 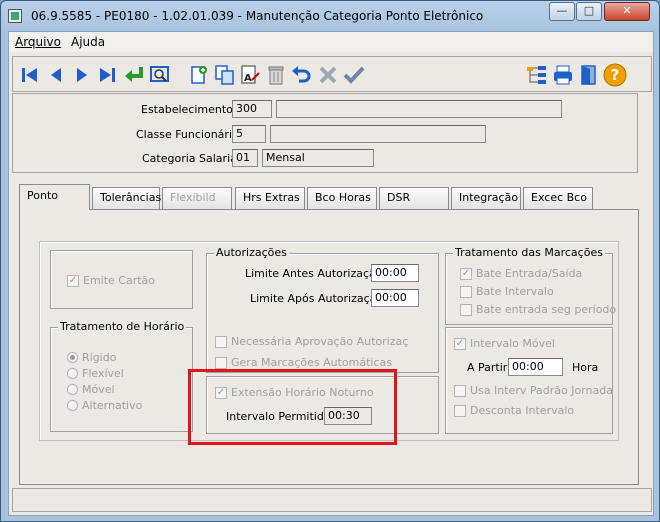 What do you see at coordinates (332, 500) in the screenshot?
I see `status-bar` at bounding box center [332, 500].